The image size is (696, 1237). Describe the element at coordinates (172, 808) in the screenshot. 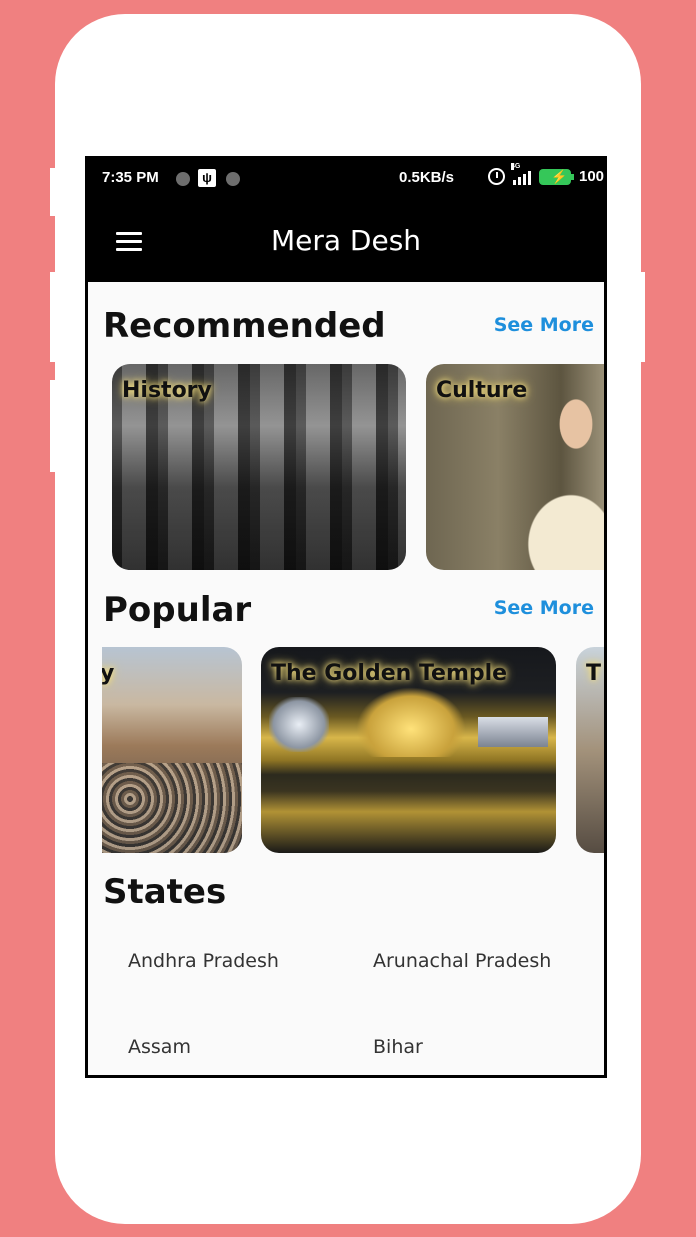

I see `crowd-image` at that location.